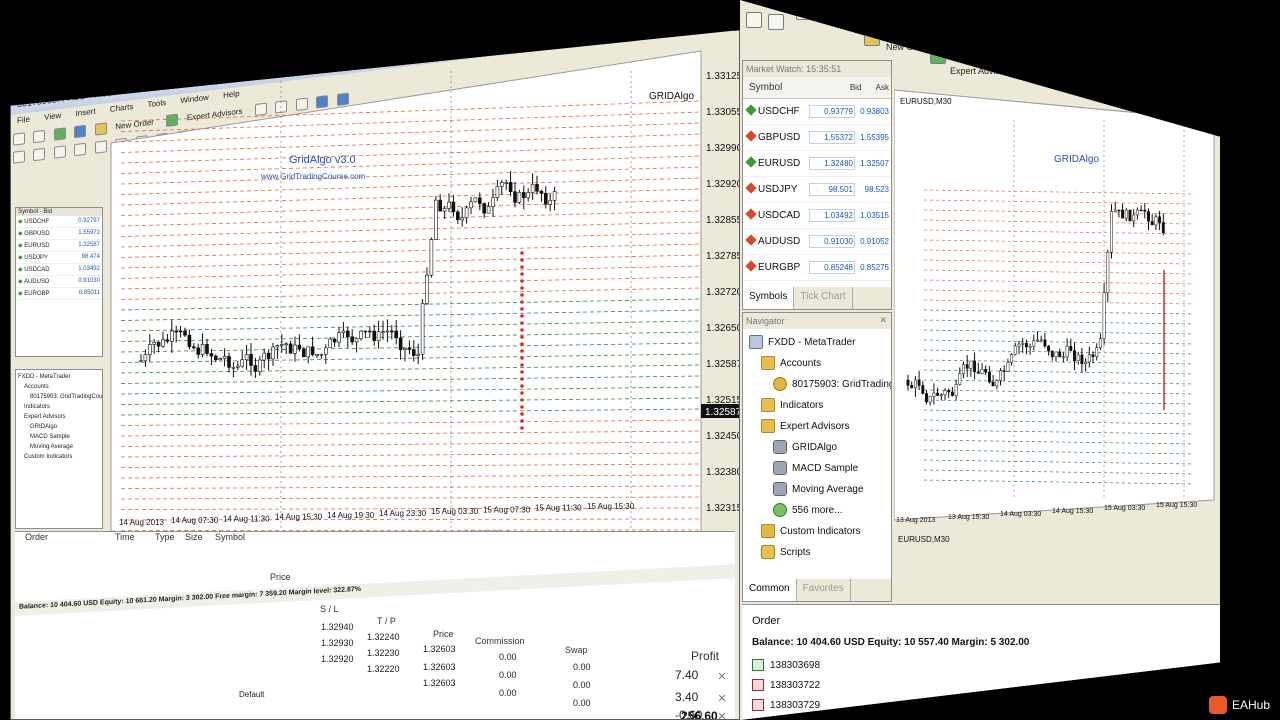 The height and width of the screenshot is (720, 1280). I want to click on bar-chart-icon, so click(804, 12).